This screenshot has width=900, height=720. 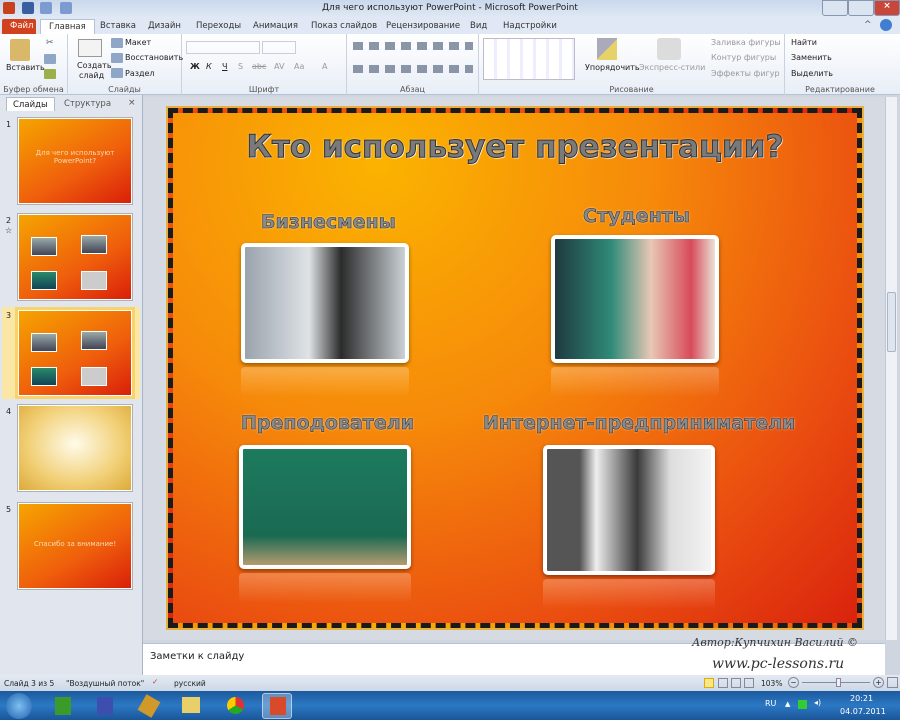 I want to click on tab-outline: Структура, so click(x=87, y=104).